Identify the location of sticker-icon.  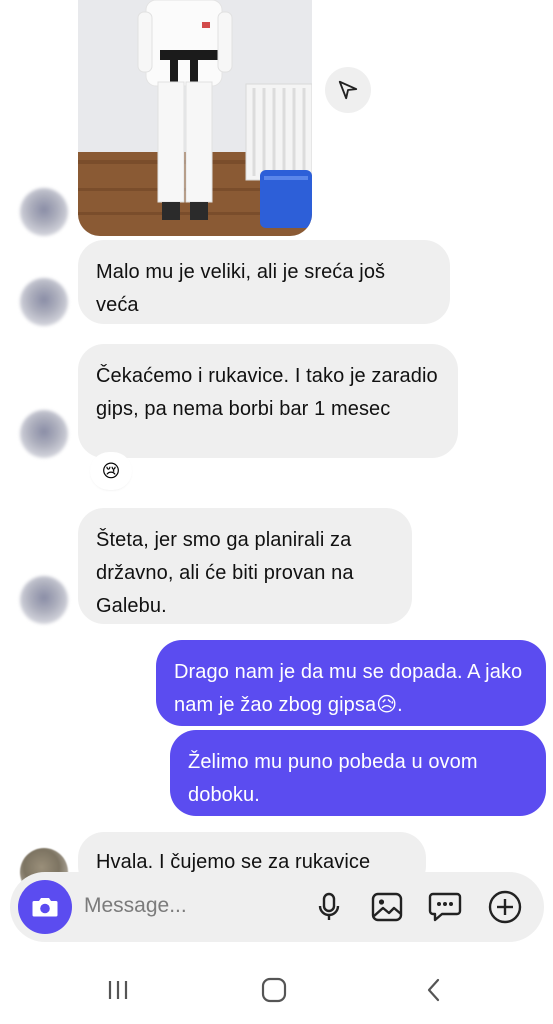
(445, 907).